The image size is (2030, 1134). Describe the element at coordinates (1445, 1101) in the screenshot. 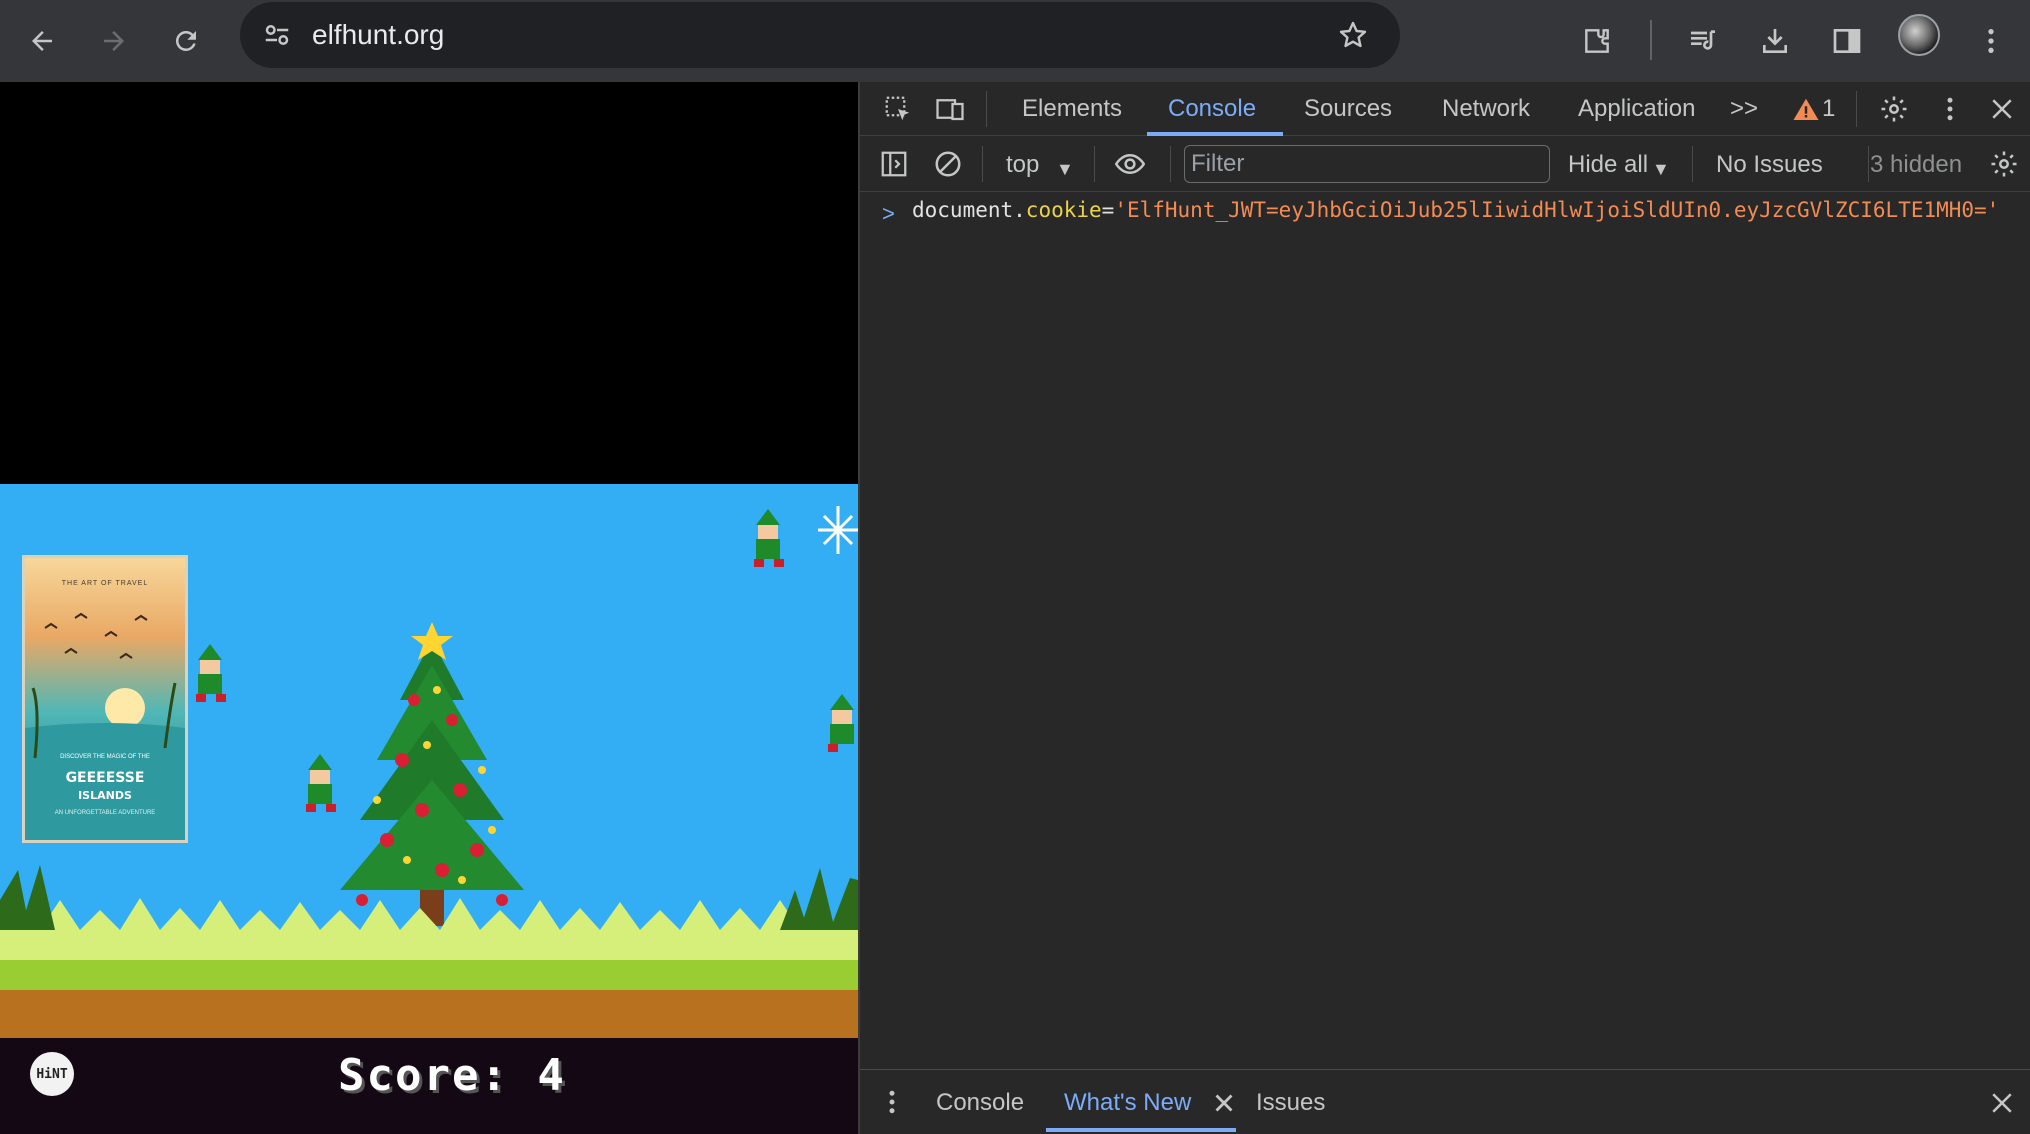

I see `devtools-drawer: Console What's New Issues` at that location.